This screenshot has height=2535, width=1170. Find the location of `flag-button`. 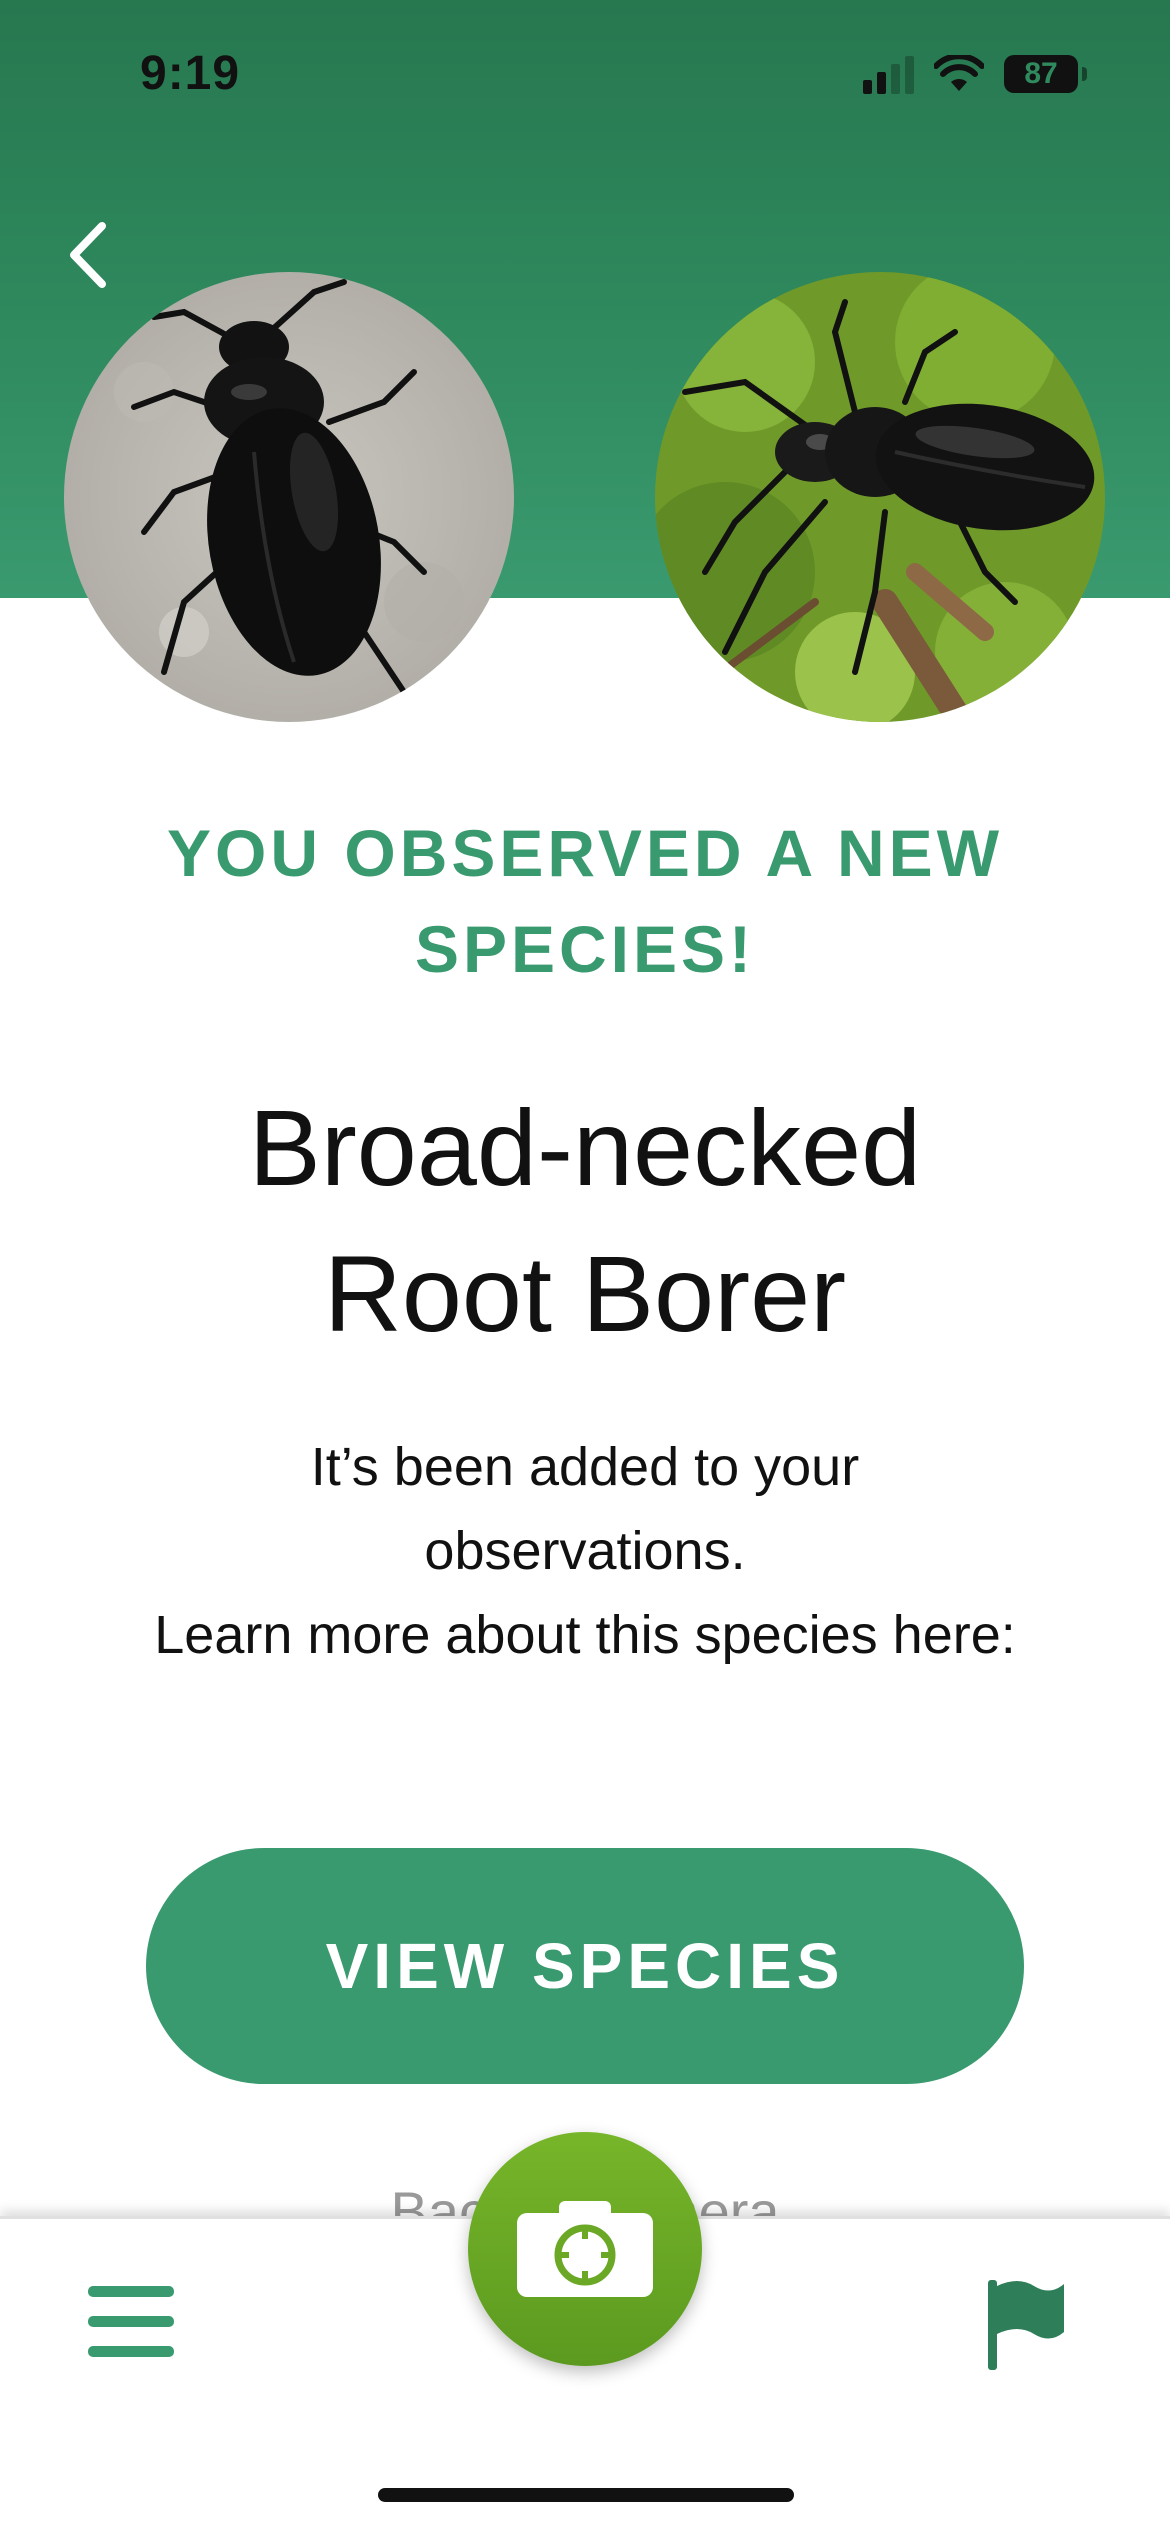

flag-button is located at coordinates (1026, 2324).